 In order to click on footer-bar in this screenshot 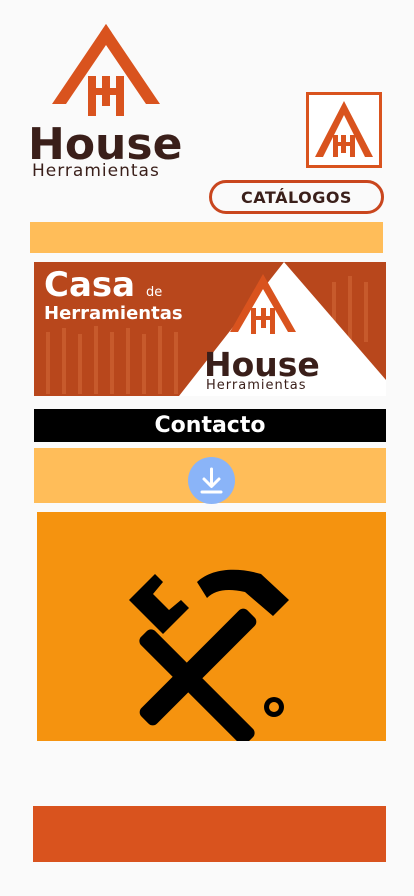, I will do `click(209, 834)`.